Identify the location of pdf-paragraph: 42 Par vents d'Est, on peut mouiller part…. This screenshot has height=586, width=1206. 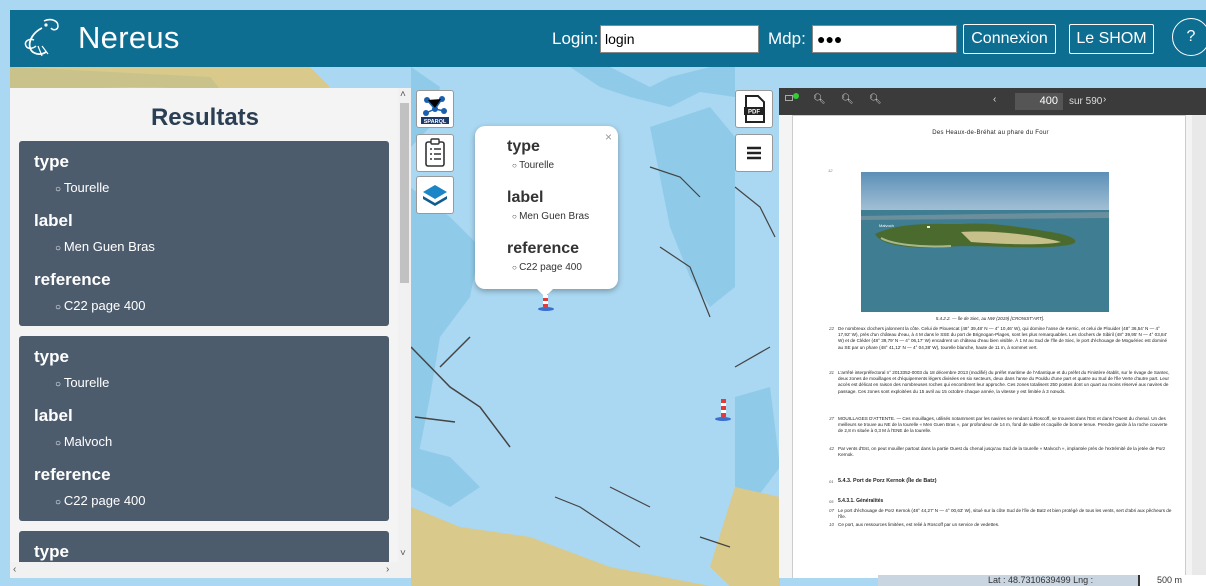
(1001, 452).